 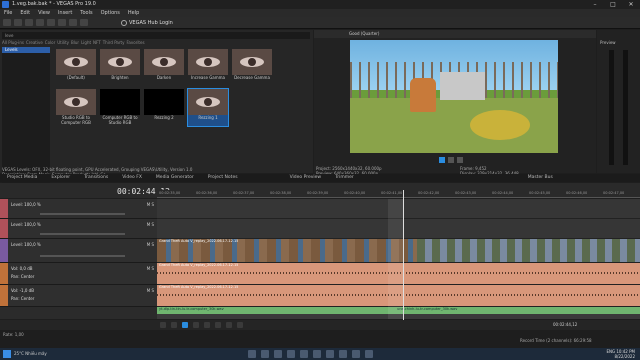 I want to click on video-clip, so click(x=528, y=250).